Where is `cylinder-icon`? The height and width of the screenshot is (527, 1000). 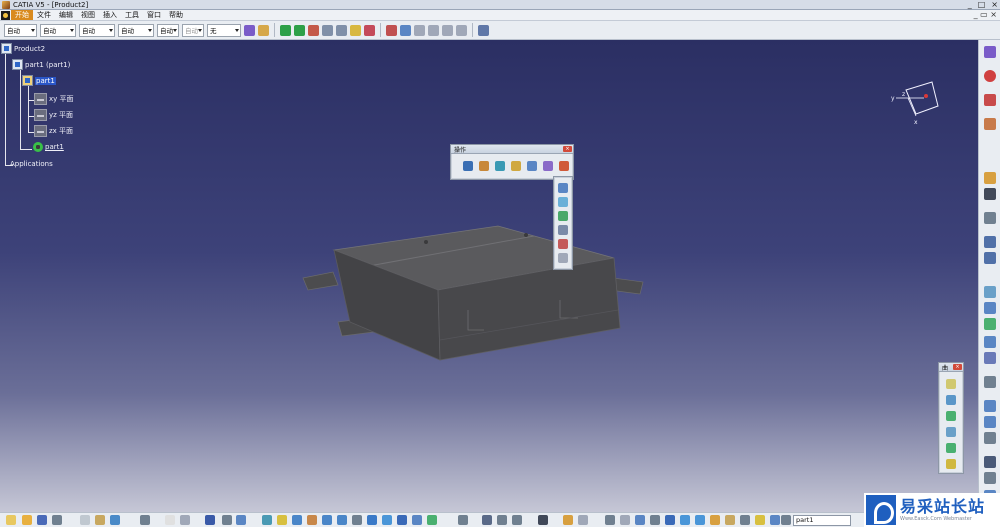
cylinder-icon is located at coordinates (700, 520).